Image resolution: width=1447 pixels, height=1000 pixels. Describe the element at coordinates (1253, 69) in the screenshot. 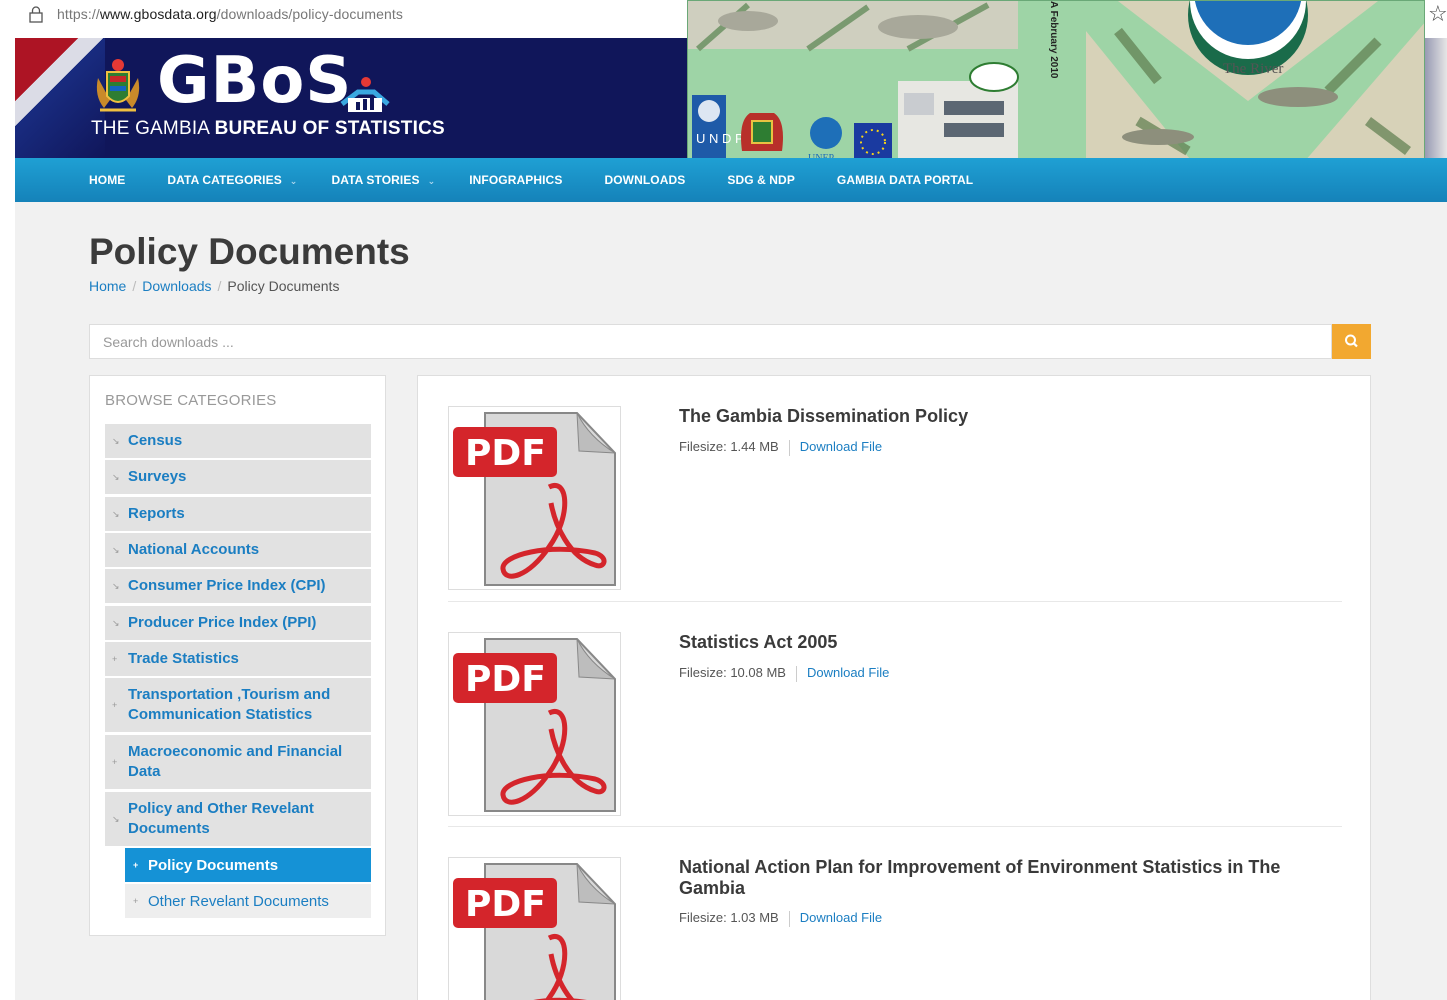

I see `cover-river-label: The River` at that location.